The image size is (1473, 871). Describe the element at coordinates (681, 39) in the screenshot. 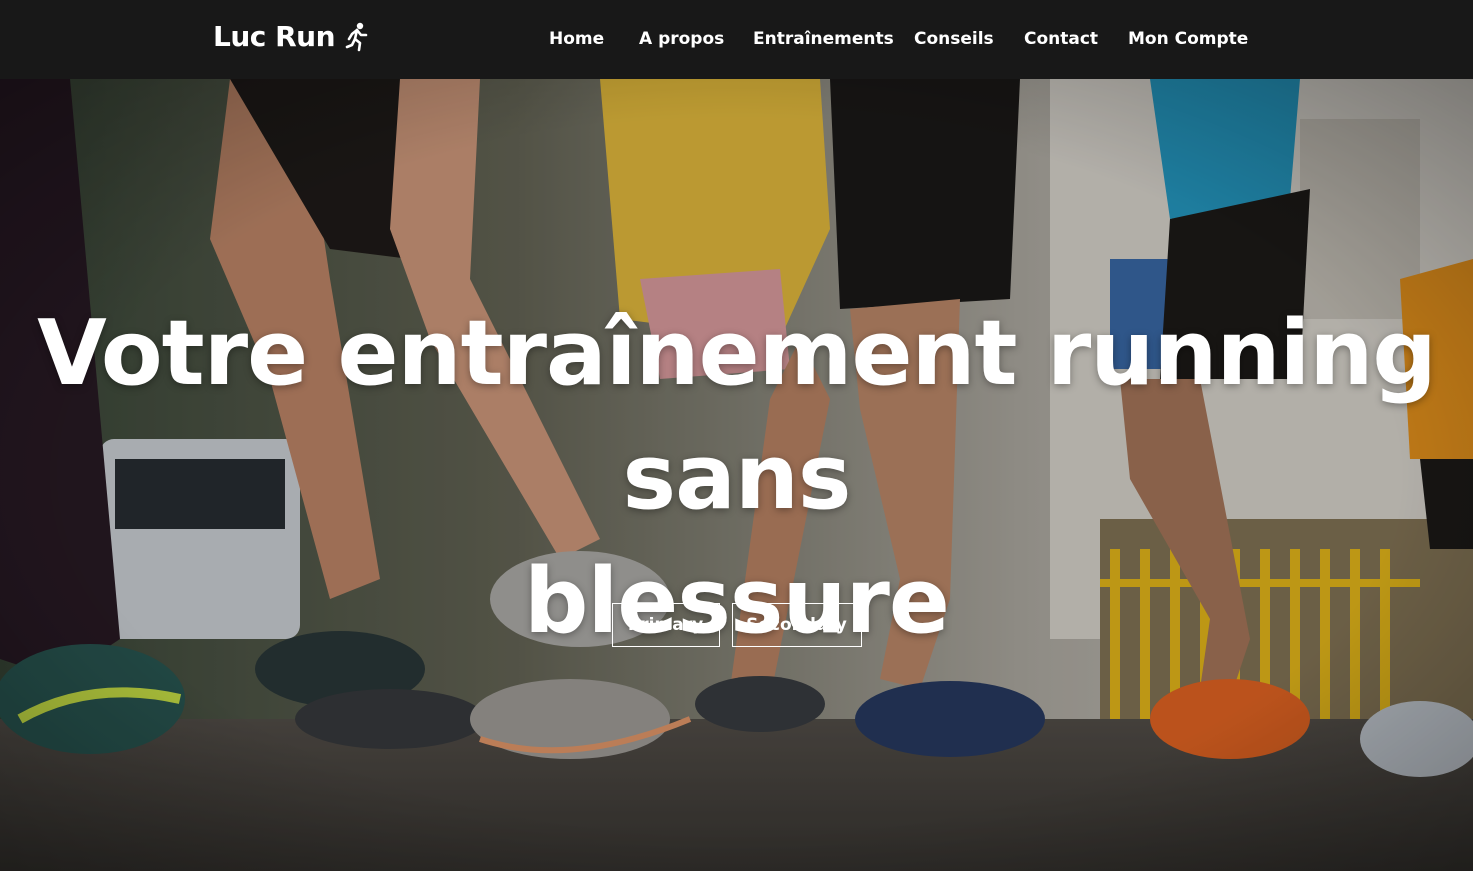

I see `nav-link-a-propos: A propos` at that location.